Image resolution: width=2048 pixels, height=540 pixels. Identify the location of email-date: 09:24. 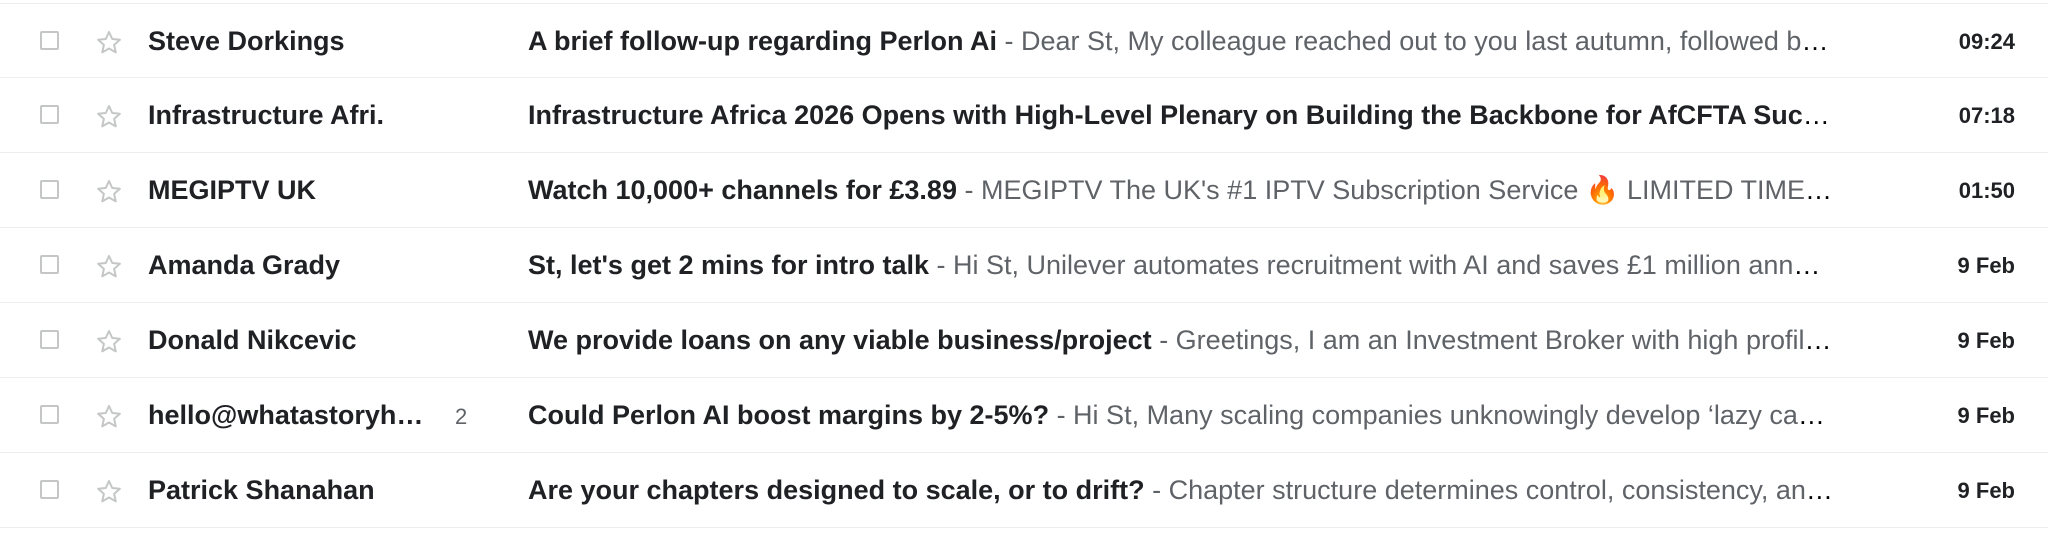
(1986, 41).